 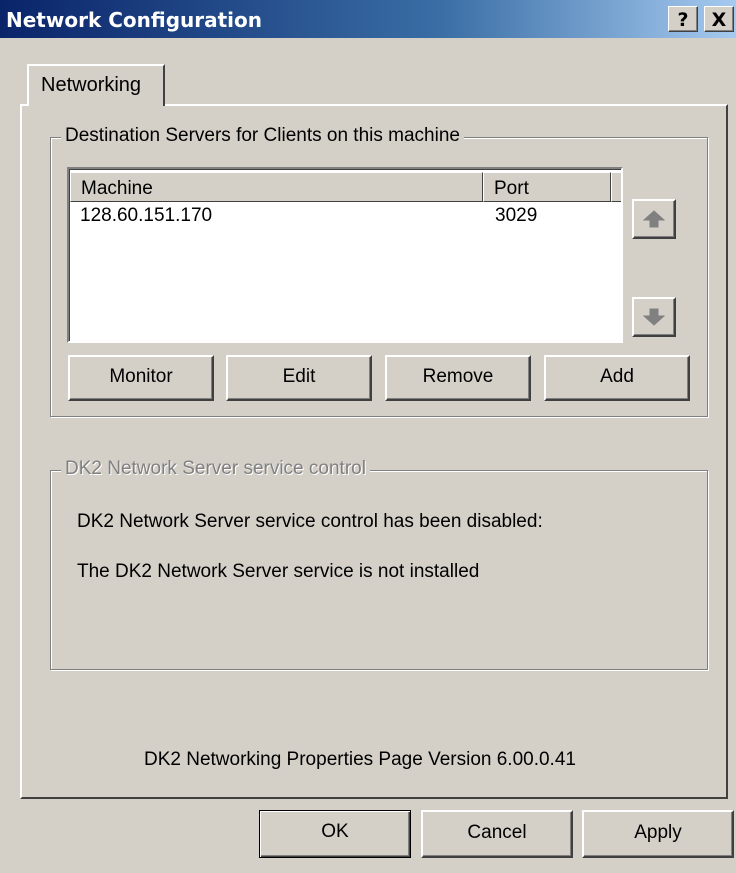 I want to click on column-header-filler, so click(x=616, y=187).